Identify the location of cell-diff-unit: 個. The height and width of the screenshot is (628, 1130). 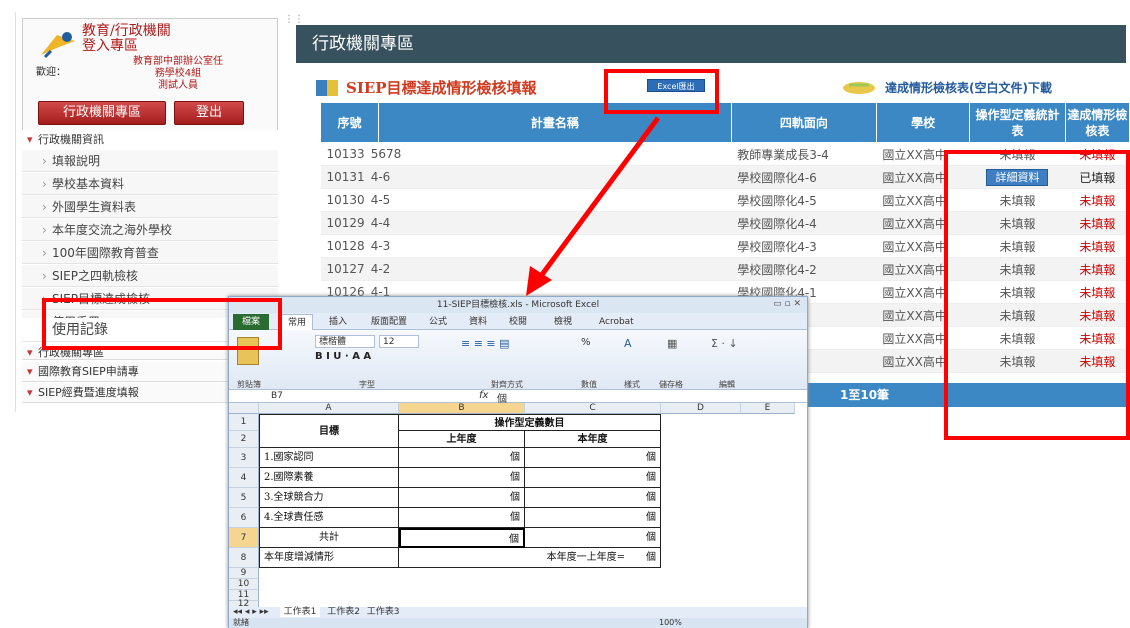
(645, 558).